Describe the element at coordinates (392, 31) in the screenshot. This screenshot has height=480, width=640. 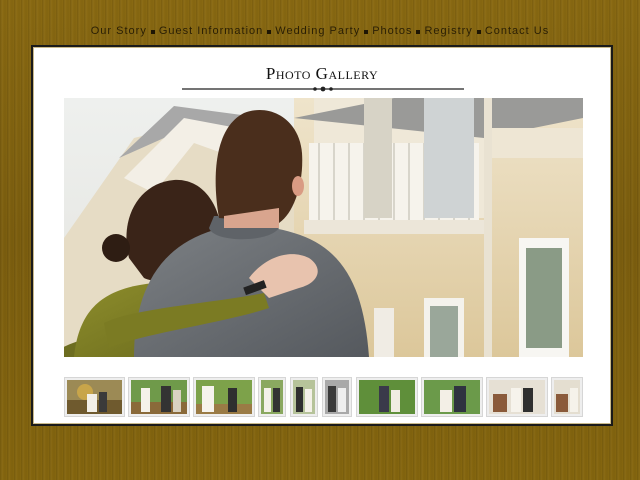
I see `nav-photos: Photos` at that location.